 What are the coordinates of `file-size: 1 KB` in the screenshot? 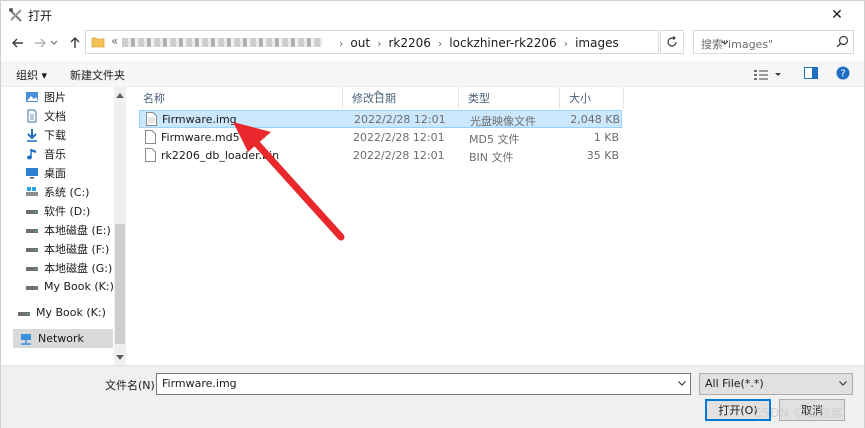 It's located at (606, 137).